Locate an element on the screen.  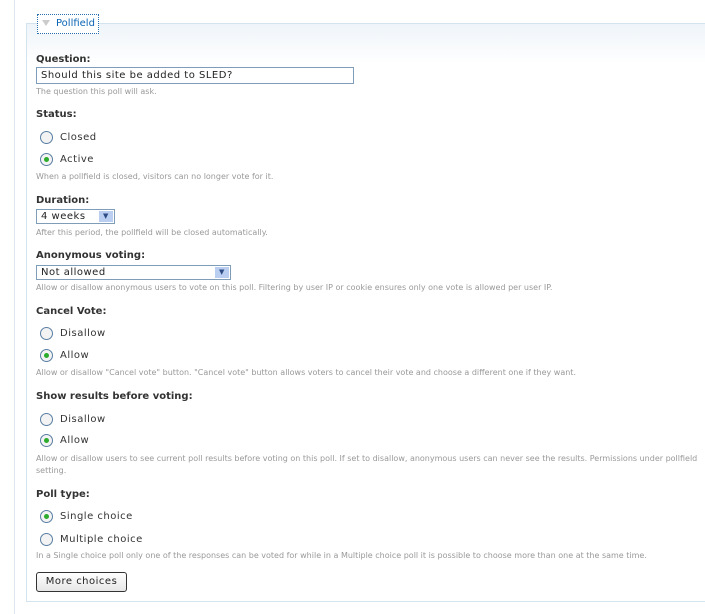
duration-label: Duration: is located at coordinates (63, 200).